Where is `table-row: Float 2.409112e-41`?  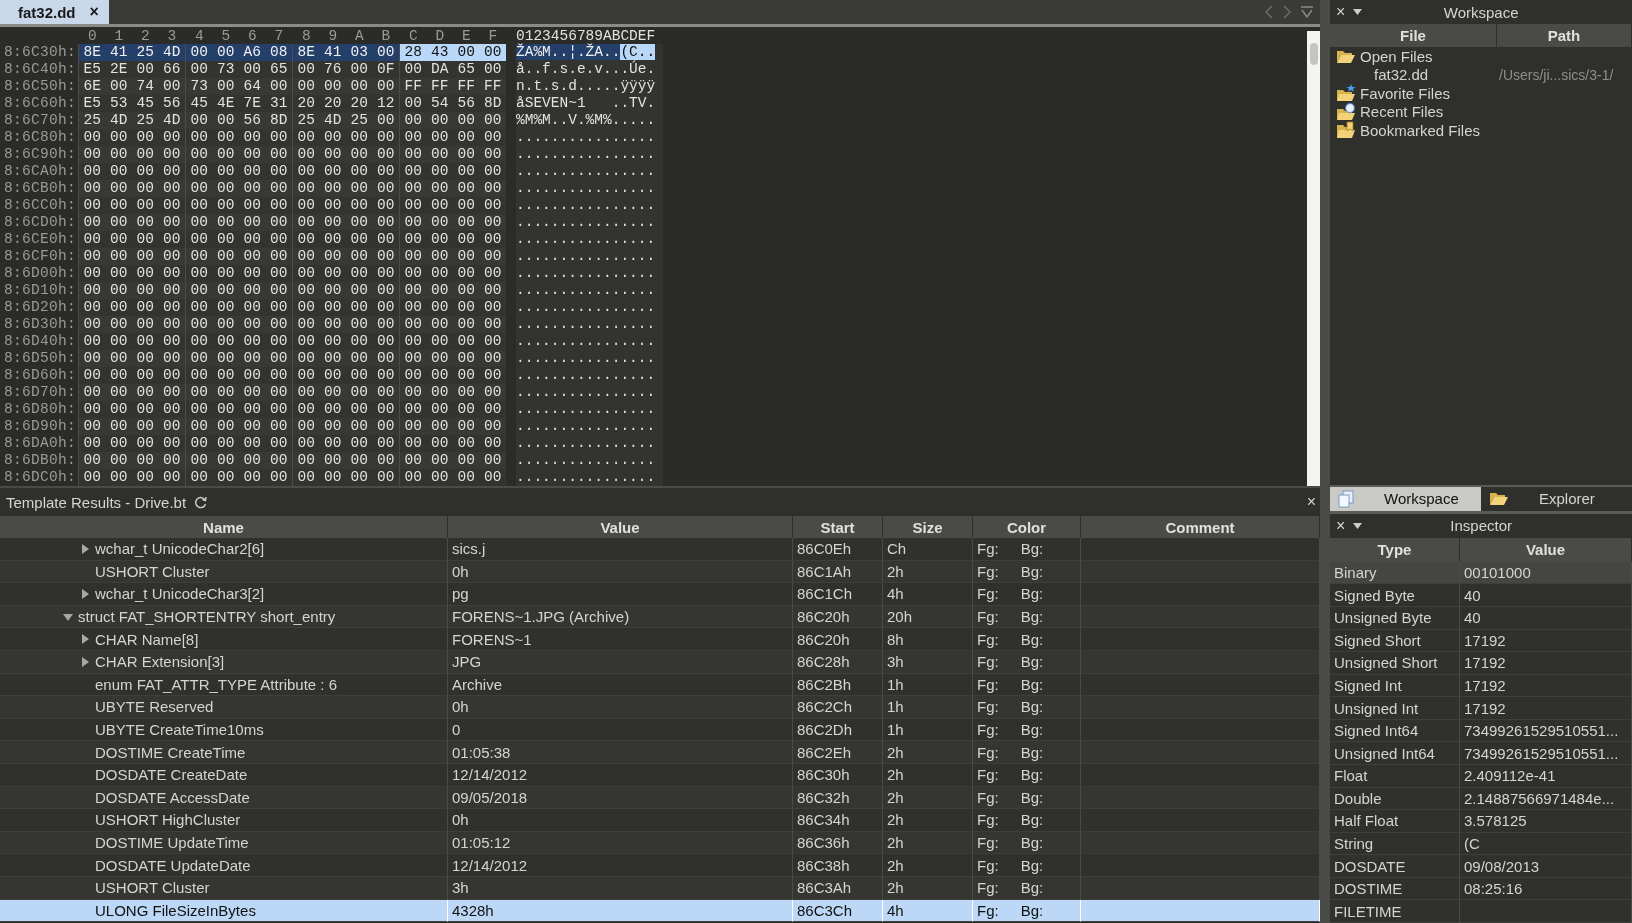
table-row: Float 2.409112e-41 is located at coordinates (1481, 776).